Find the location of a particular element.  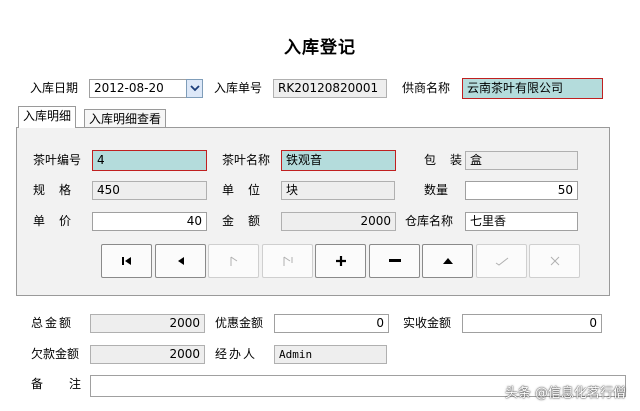

prev-icon is located at coordinates (180, 261).